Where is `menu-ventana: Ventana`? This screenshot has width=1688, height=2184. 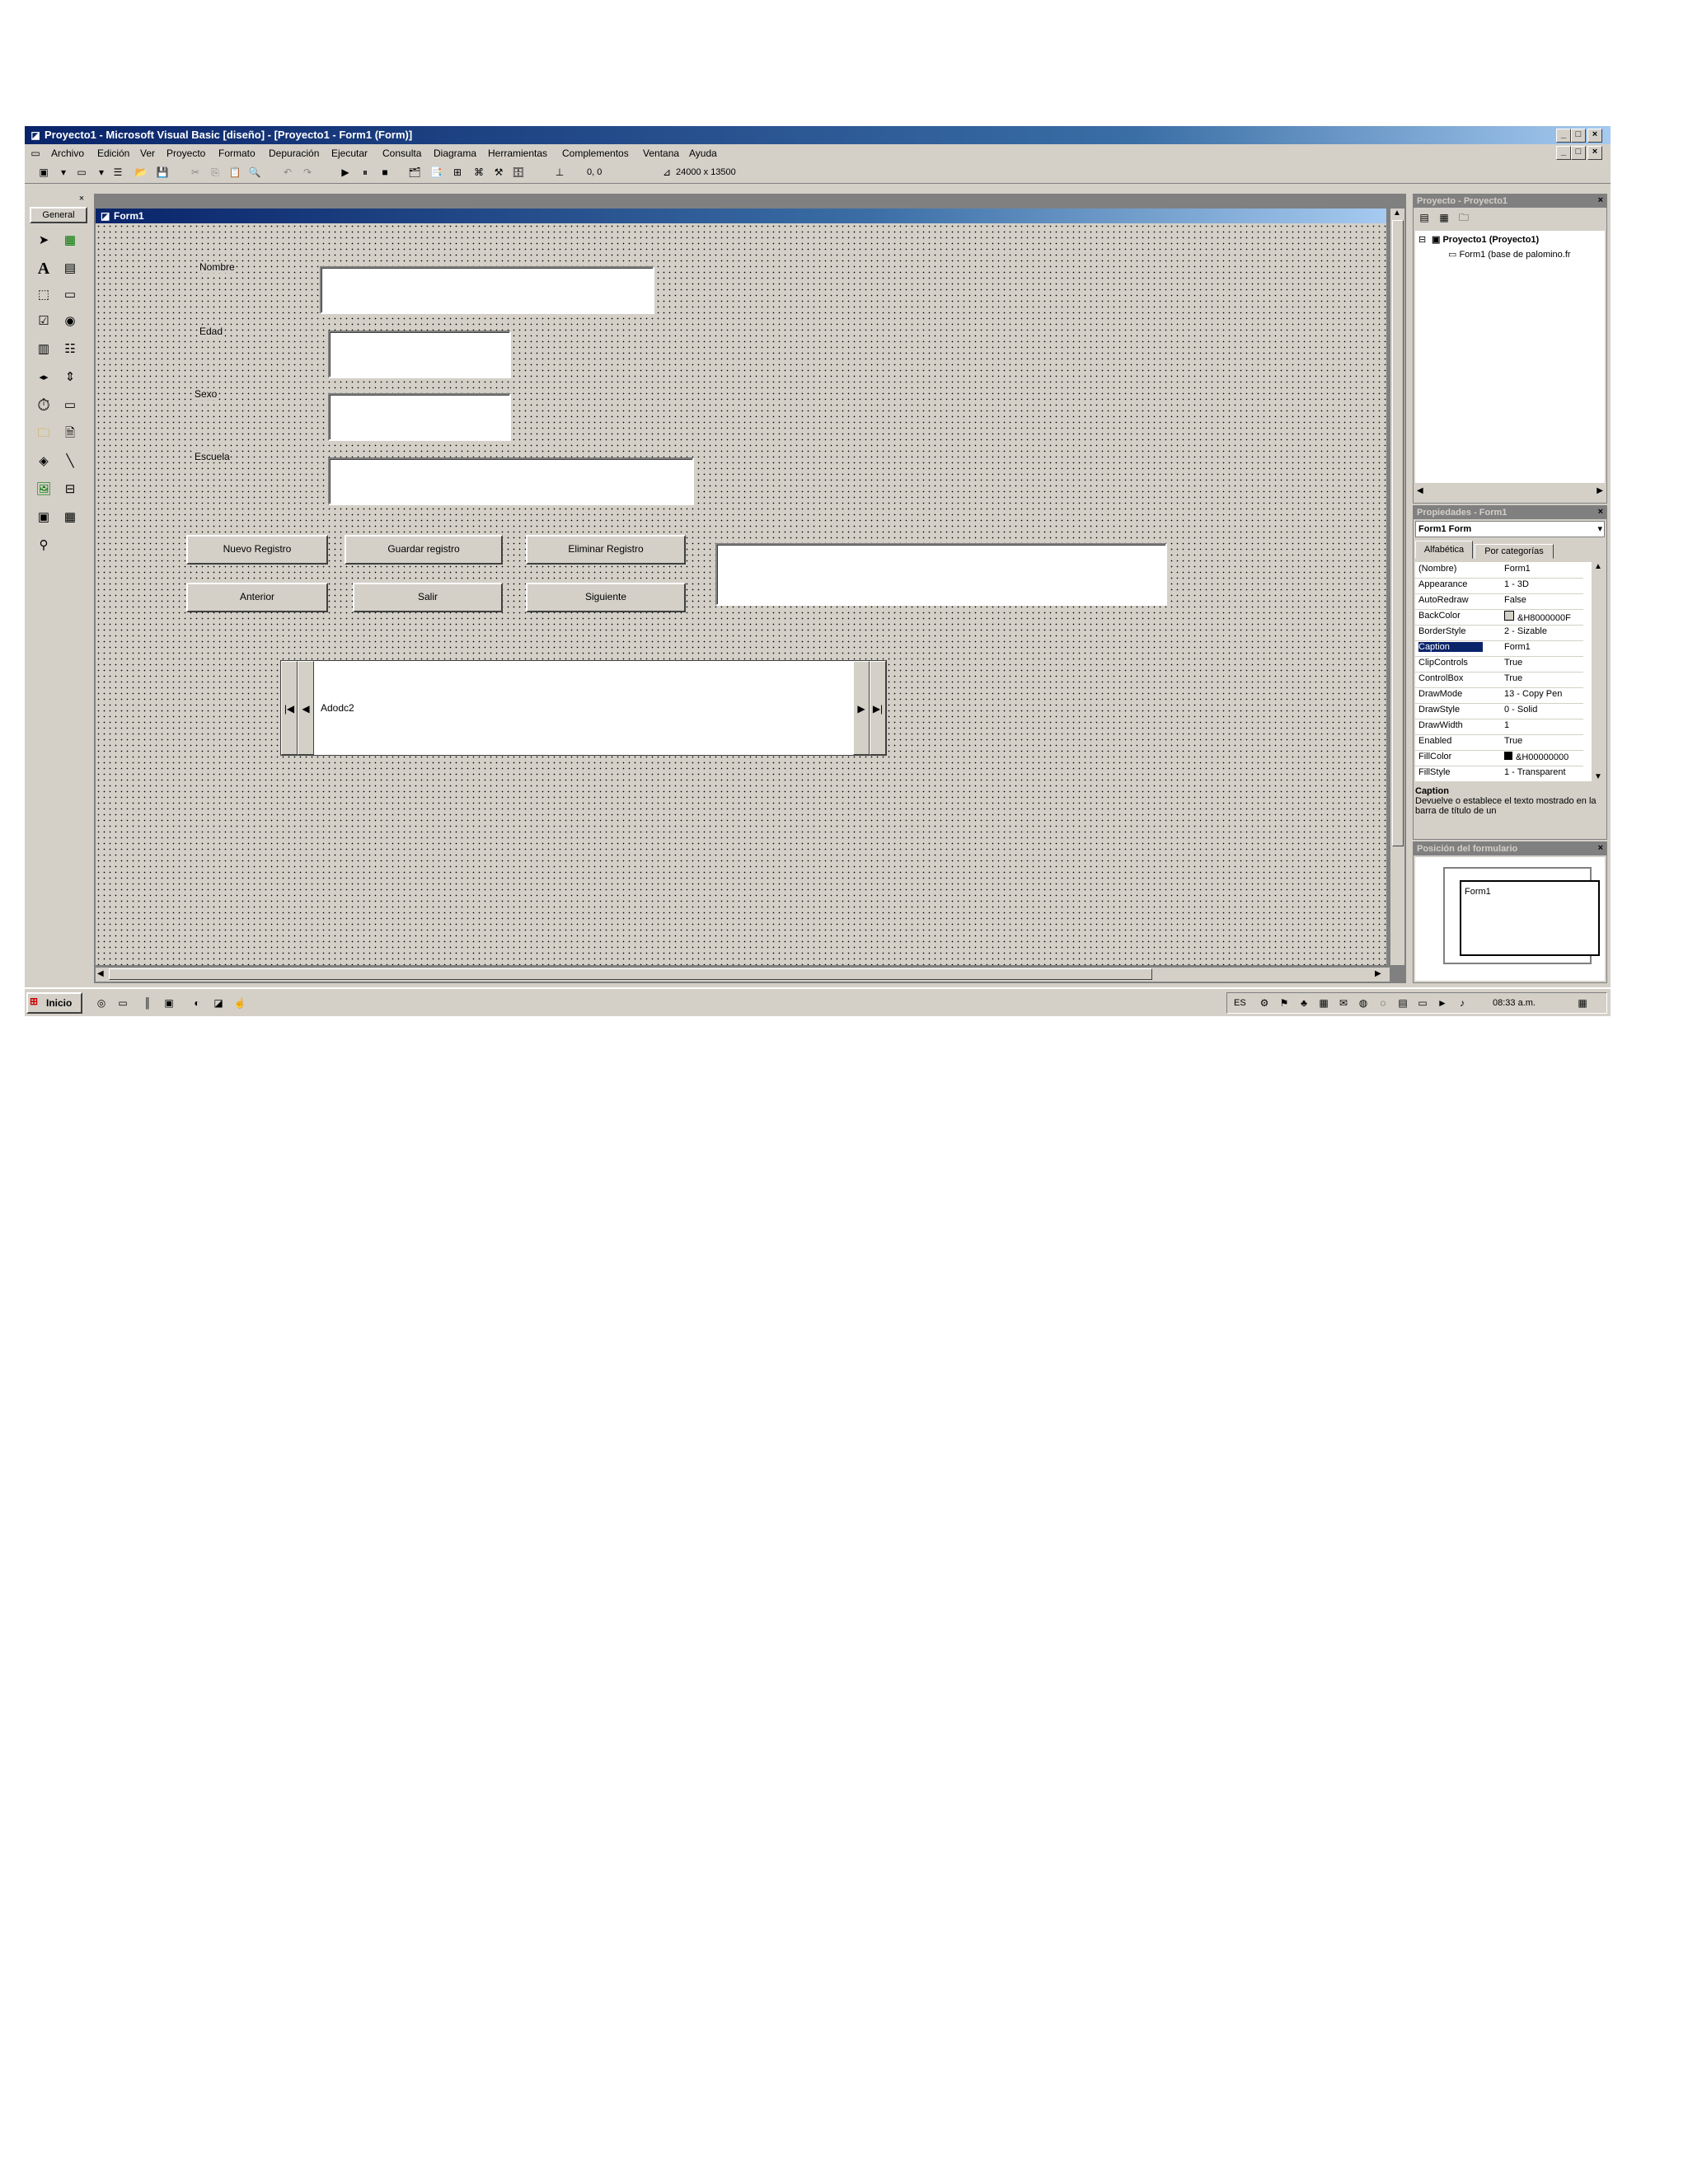
menu-ventana: Ventana is located at coordinates (661, 153).